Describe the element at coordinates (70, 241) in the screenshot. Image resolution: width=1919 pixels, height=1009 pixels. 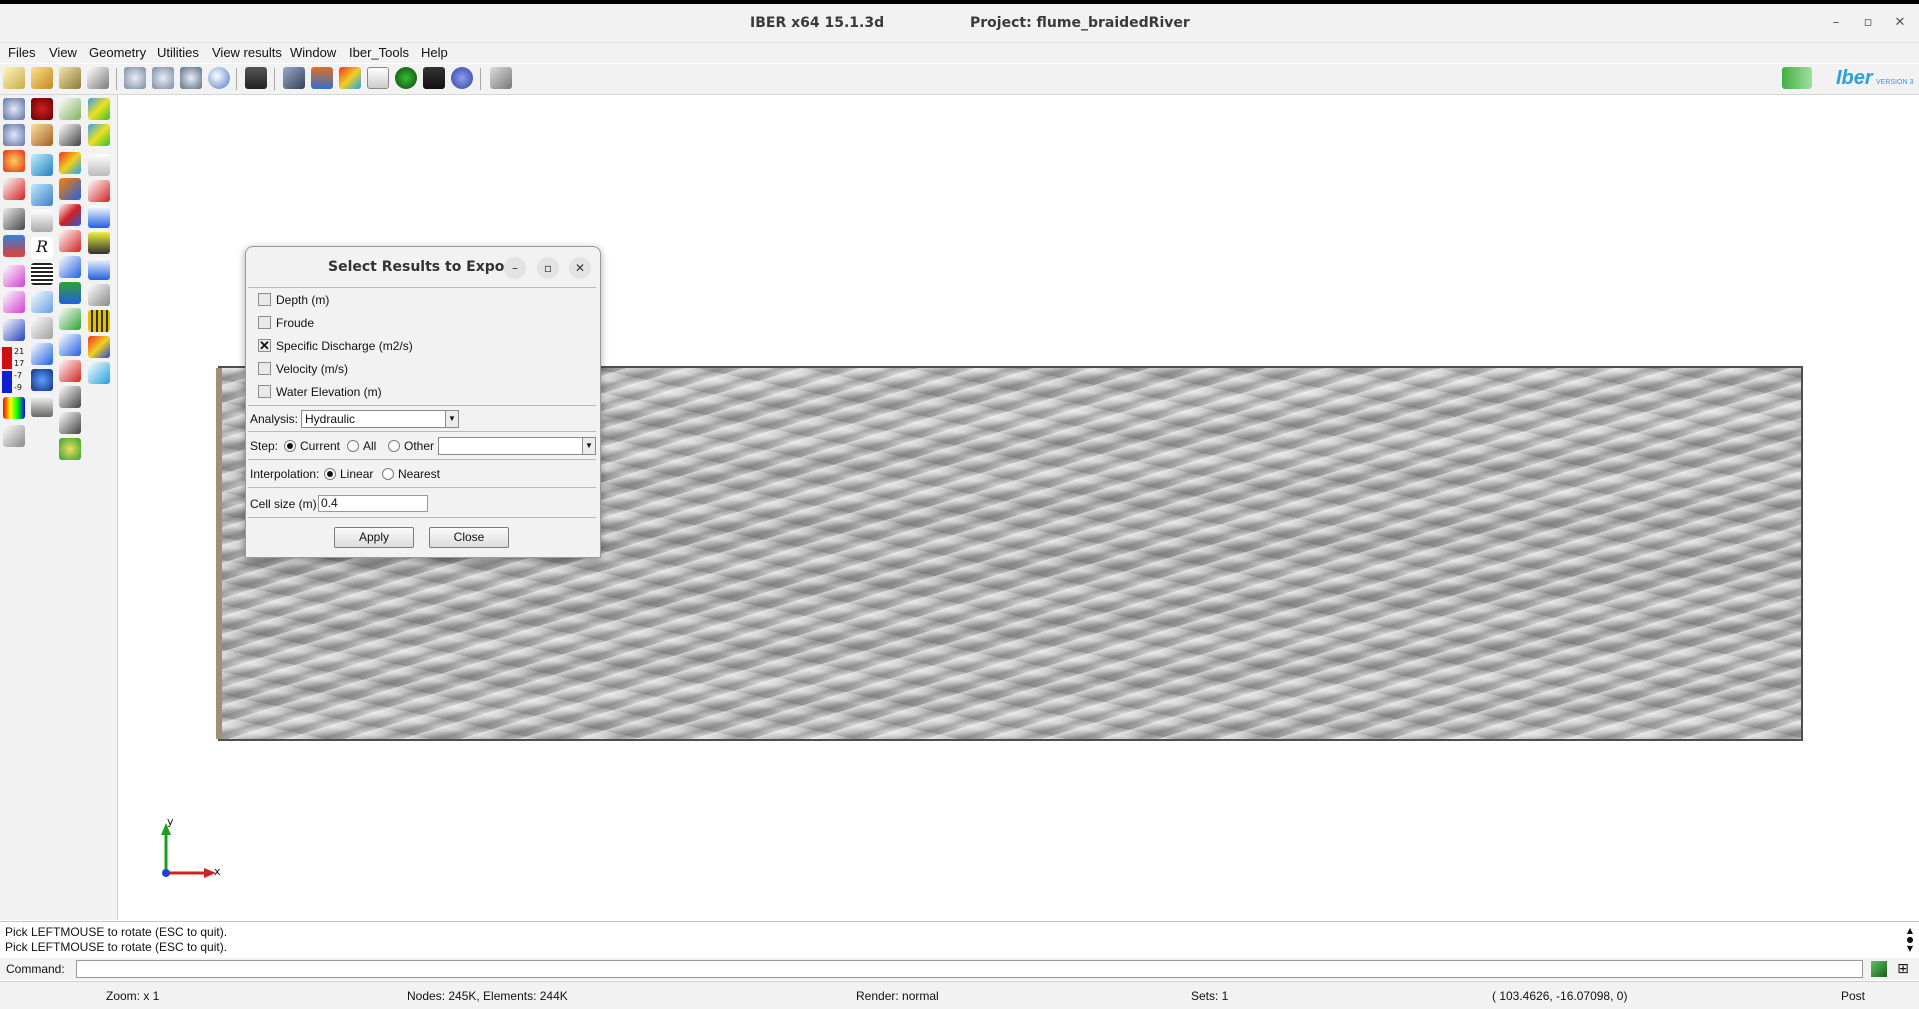
I see `delete-icon` at that location.